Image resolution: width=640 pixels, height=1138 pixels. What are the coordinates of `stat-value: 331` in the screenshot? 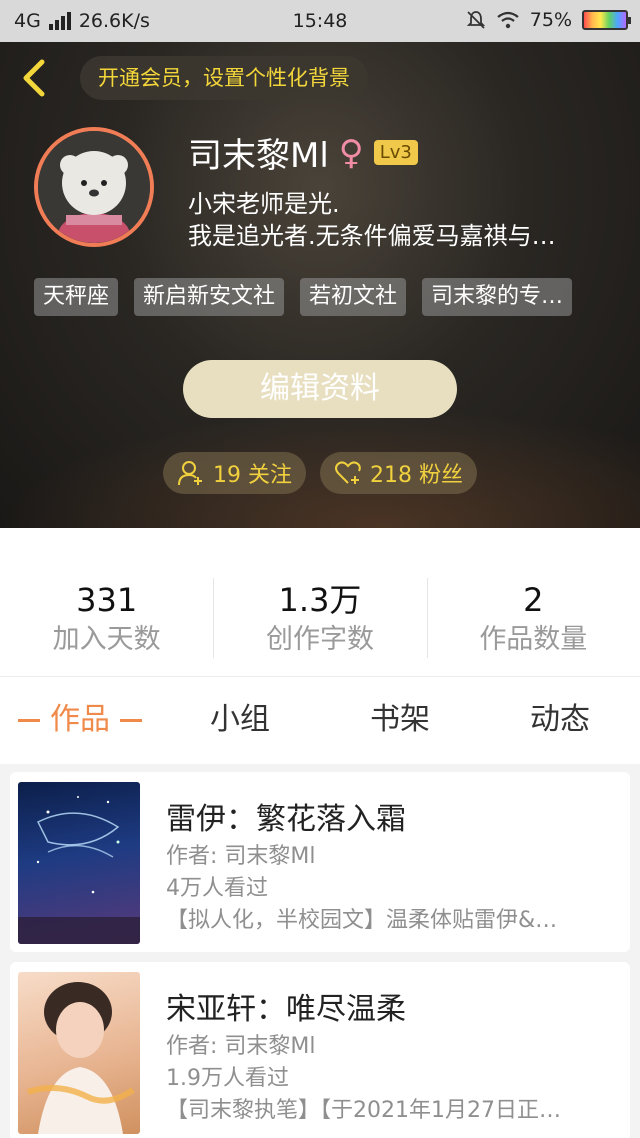 It's located at (107, 600).